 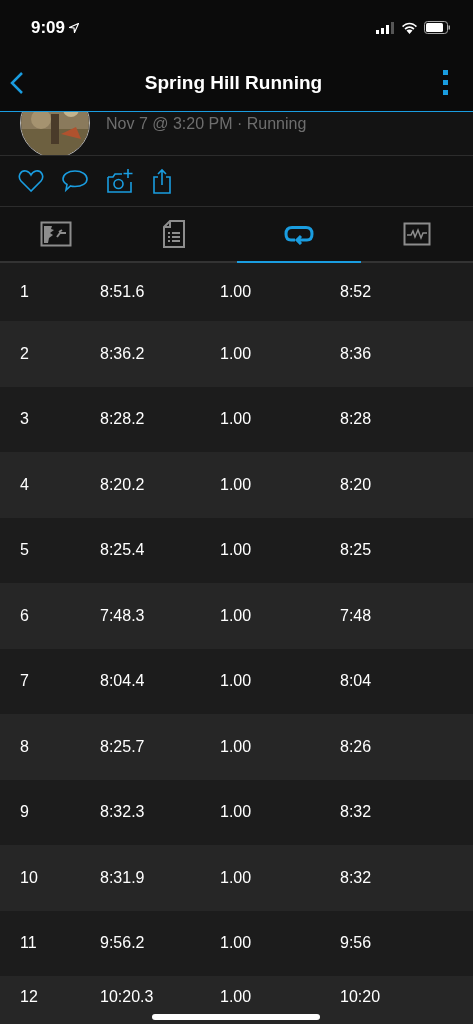 What do you see at coordinates (162, 181) in the screenshot?
I see `share-icon` at bounding box center [162, 181].